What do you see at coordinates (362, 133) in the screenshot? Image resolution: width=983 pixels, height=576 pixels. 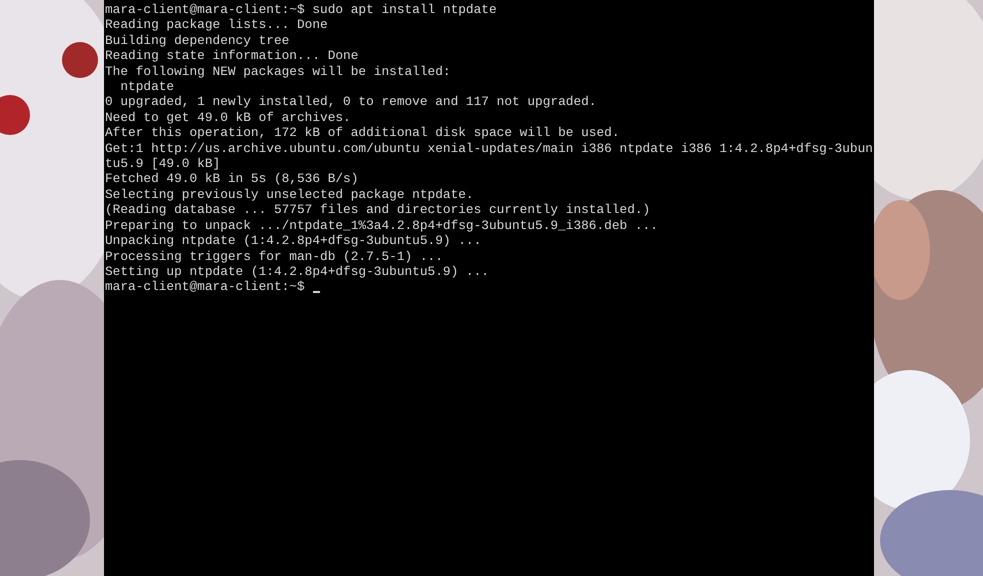 I see `terminal-line: After this operation, 172 kB of additional disk space will be used.` at bounding box center [362, 133].